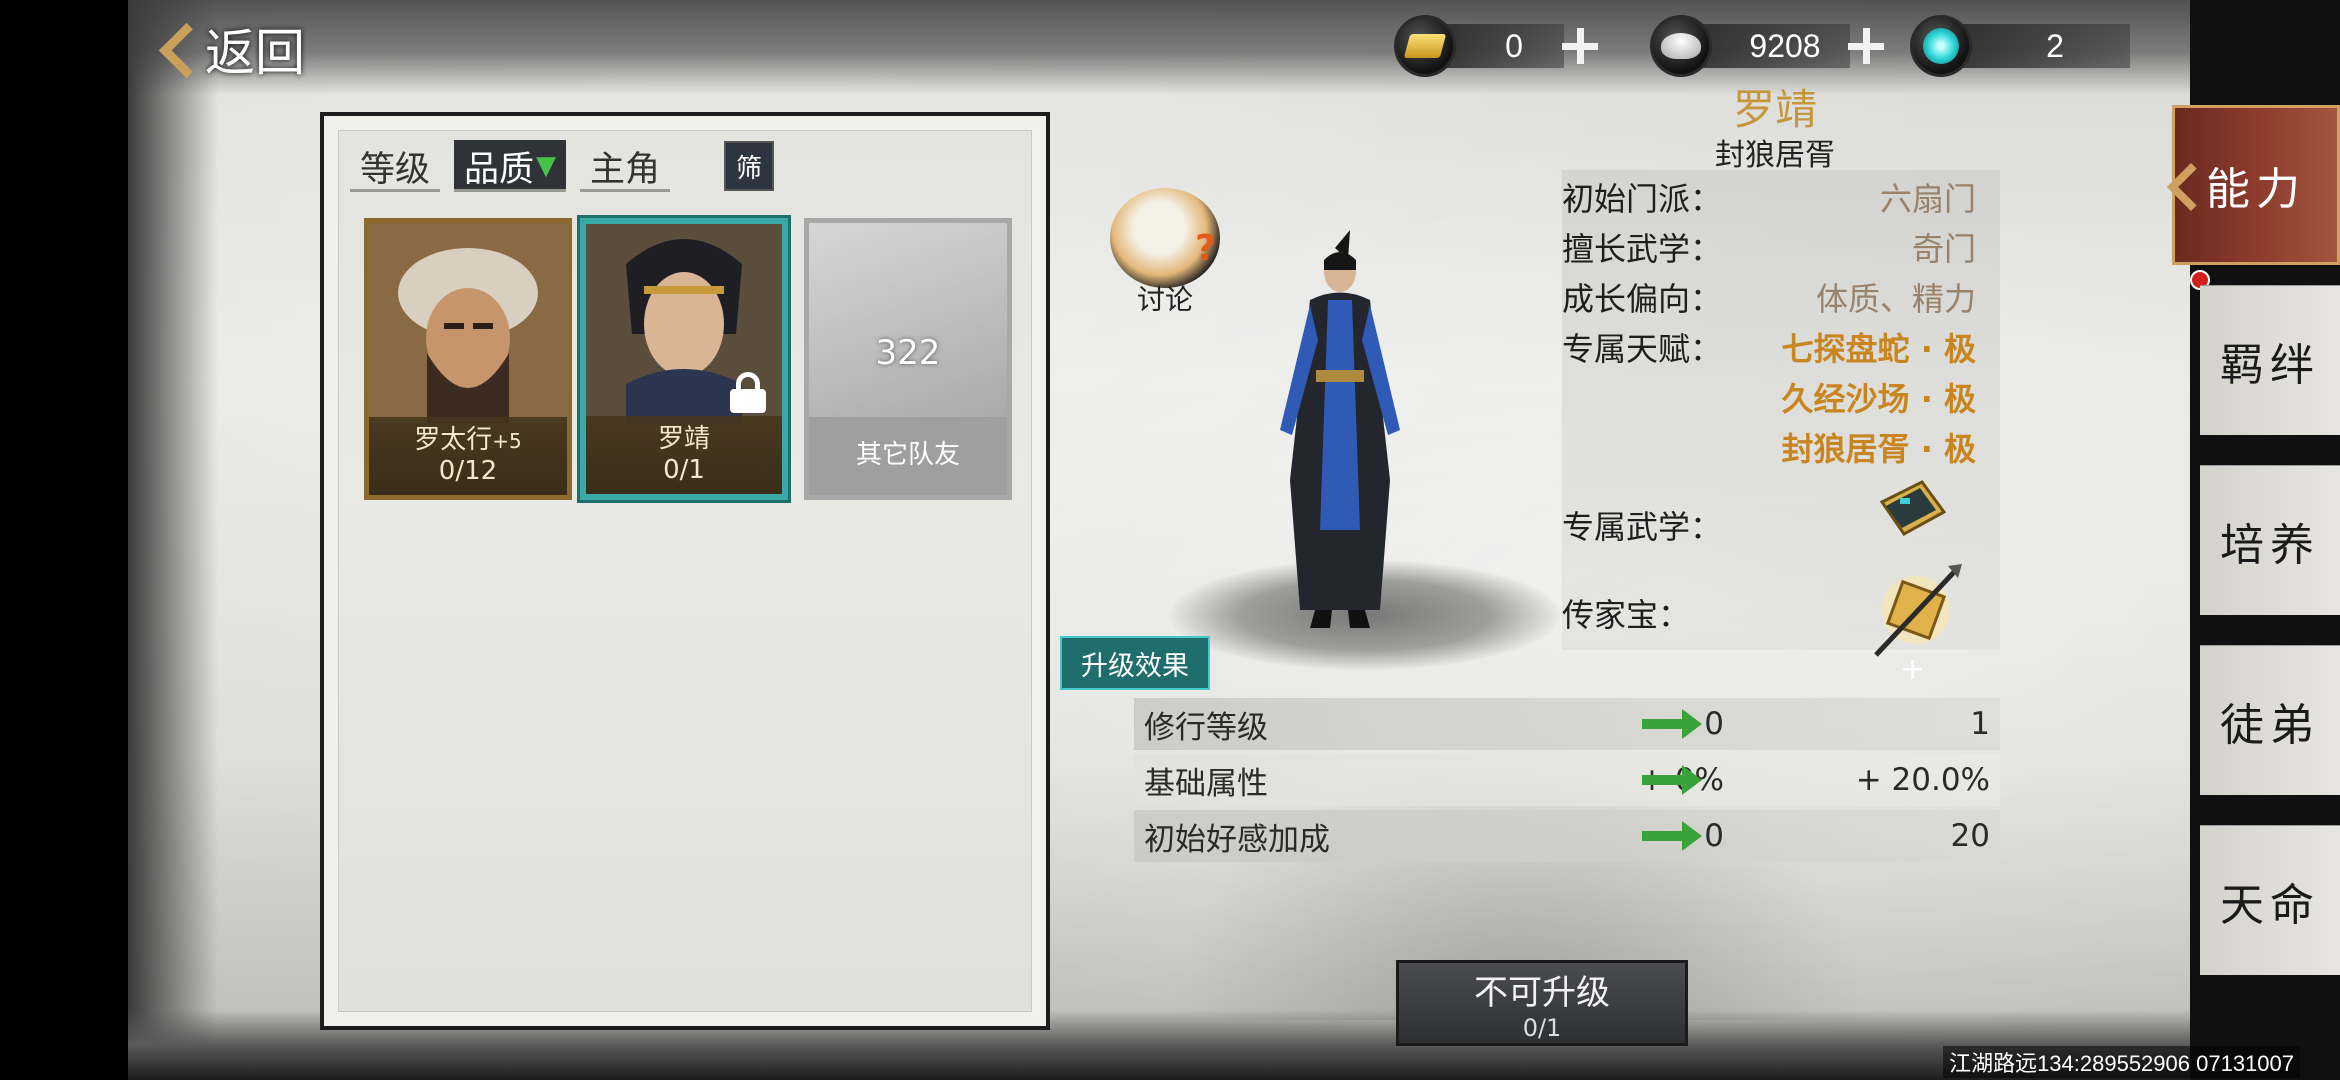  I want to click on portrait-luotaihang, so click(468, 323).